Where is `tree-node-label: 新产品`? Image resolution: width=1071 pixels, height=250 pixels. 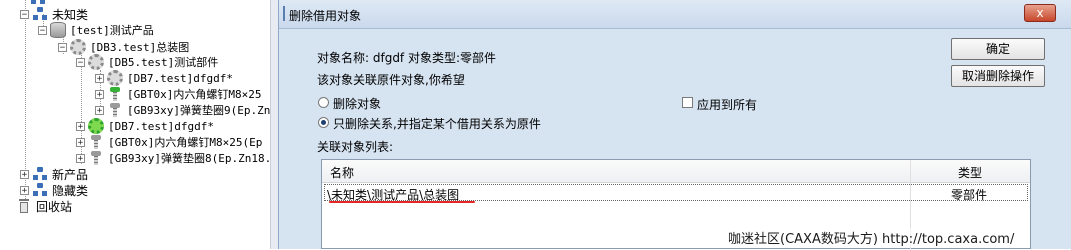
tree-node-label: 新产品 is located at coordinates (70, 174).